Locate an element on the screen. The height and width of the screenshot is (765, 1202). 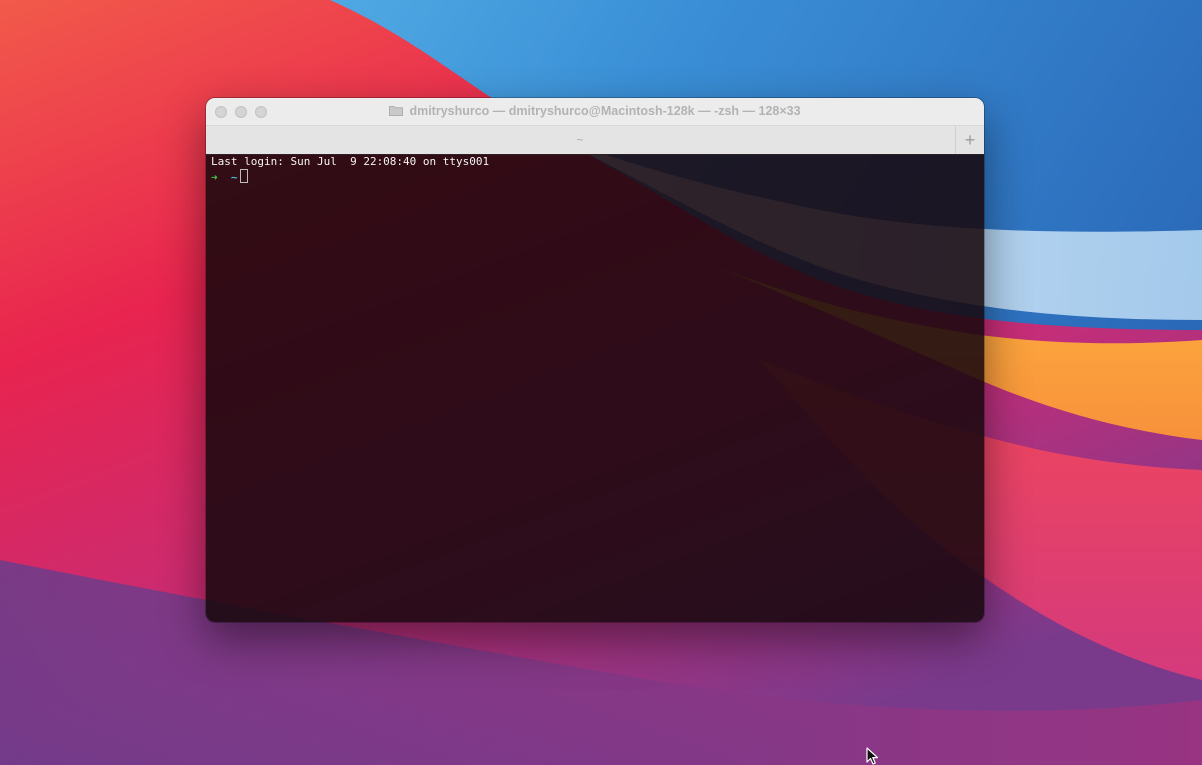
prompt-arrow-icon: ➜ is located at coordinates (214, 177).